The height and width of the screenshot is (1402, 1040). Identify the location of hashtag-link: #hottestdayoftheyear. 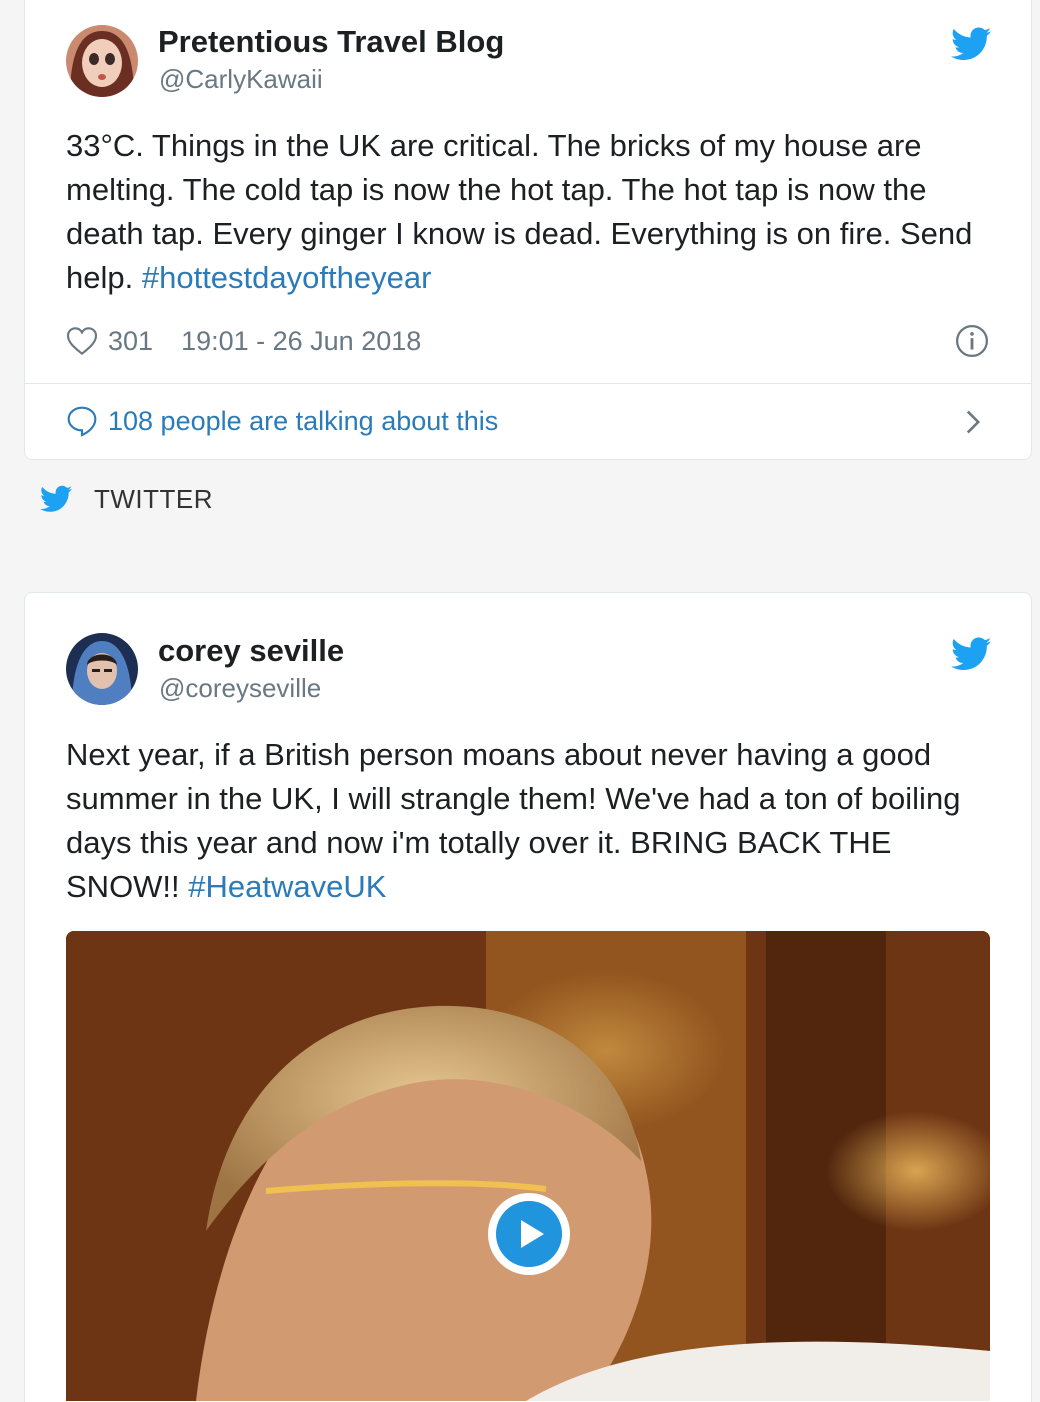
(287, 277).